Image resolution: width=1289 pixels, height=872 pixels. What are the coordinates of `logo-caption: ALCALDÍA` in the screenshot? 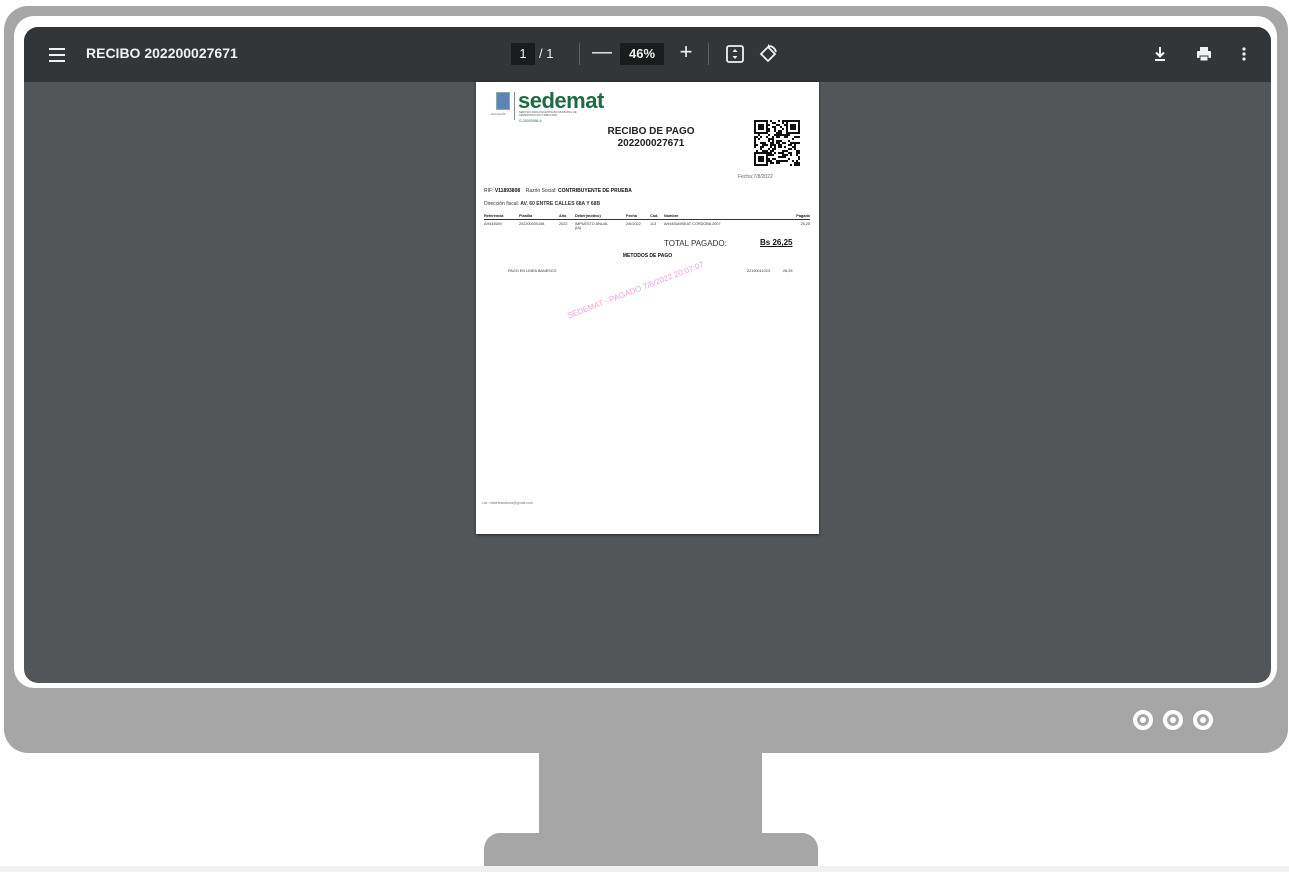 It's located at (498, 114).